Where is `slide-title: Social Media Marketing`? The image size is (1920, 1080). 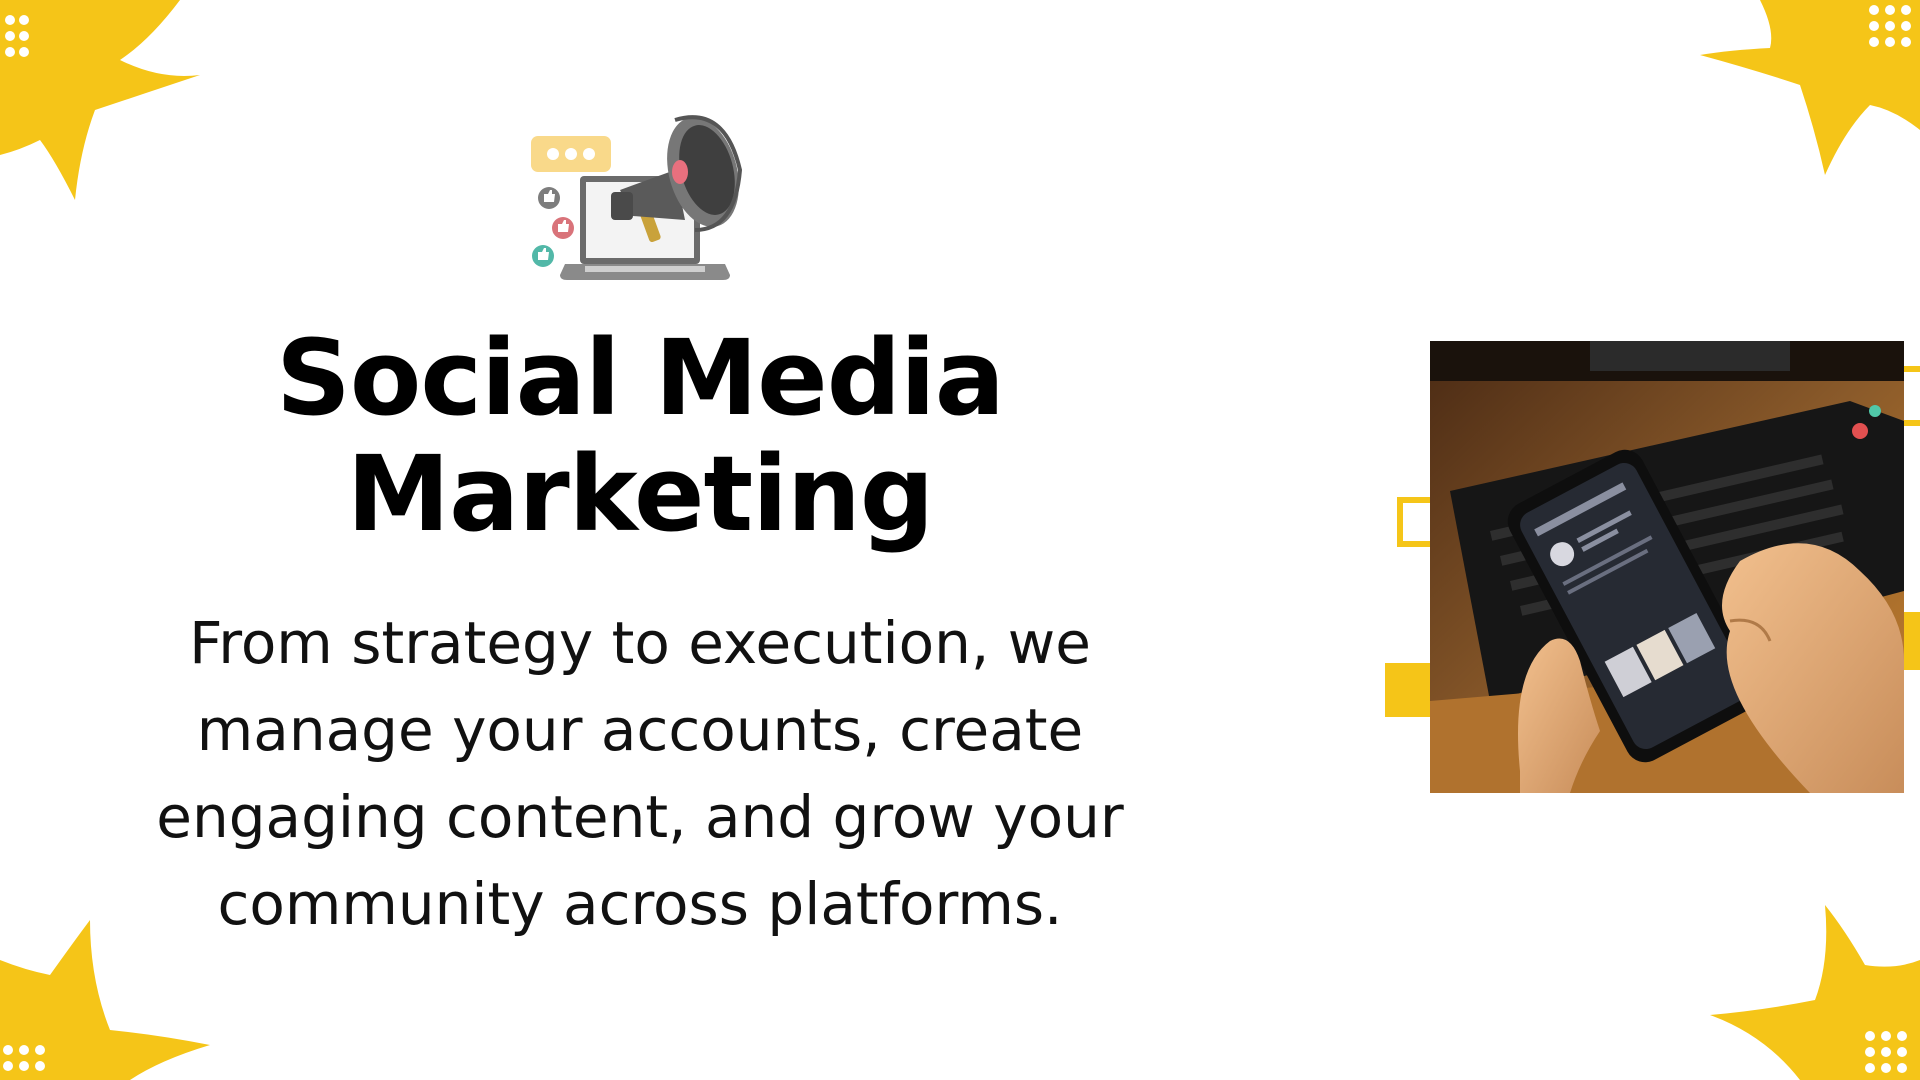
slide-title: Social Media Marketing is located at coordinates (640, 436).